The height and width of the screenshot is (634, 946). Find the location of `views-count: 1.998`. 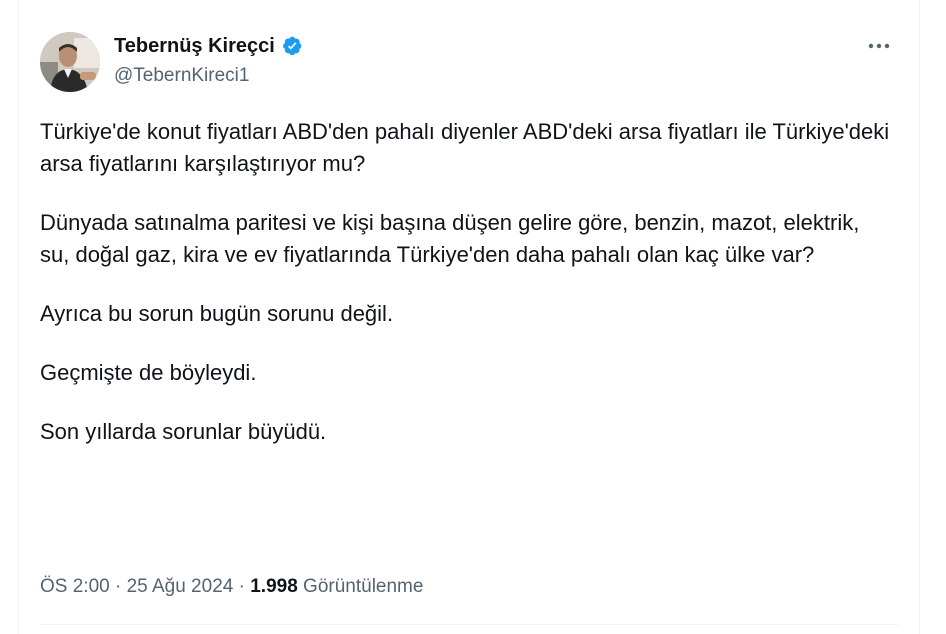

views-count: 1.998 is located at coordinates (274, 586).